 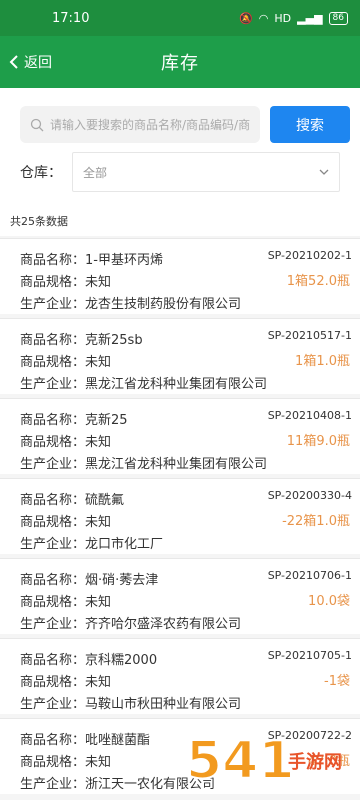 I want to click on chevron-down-icon, so click(x=324, y=172).